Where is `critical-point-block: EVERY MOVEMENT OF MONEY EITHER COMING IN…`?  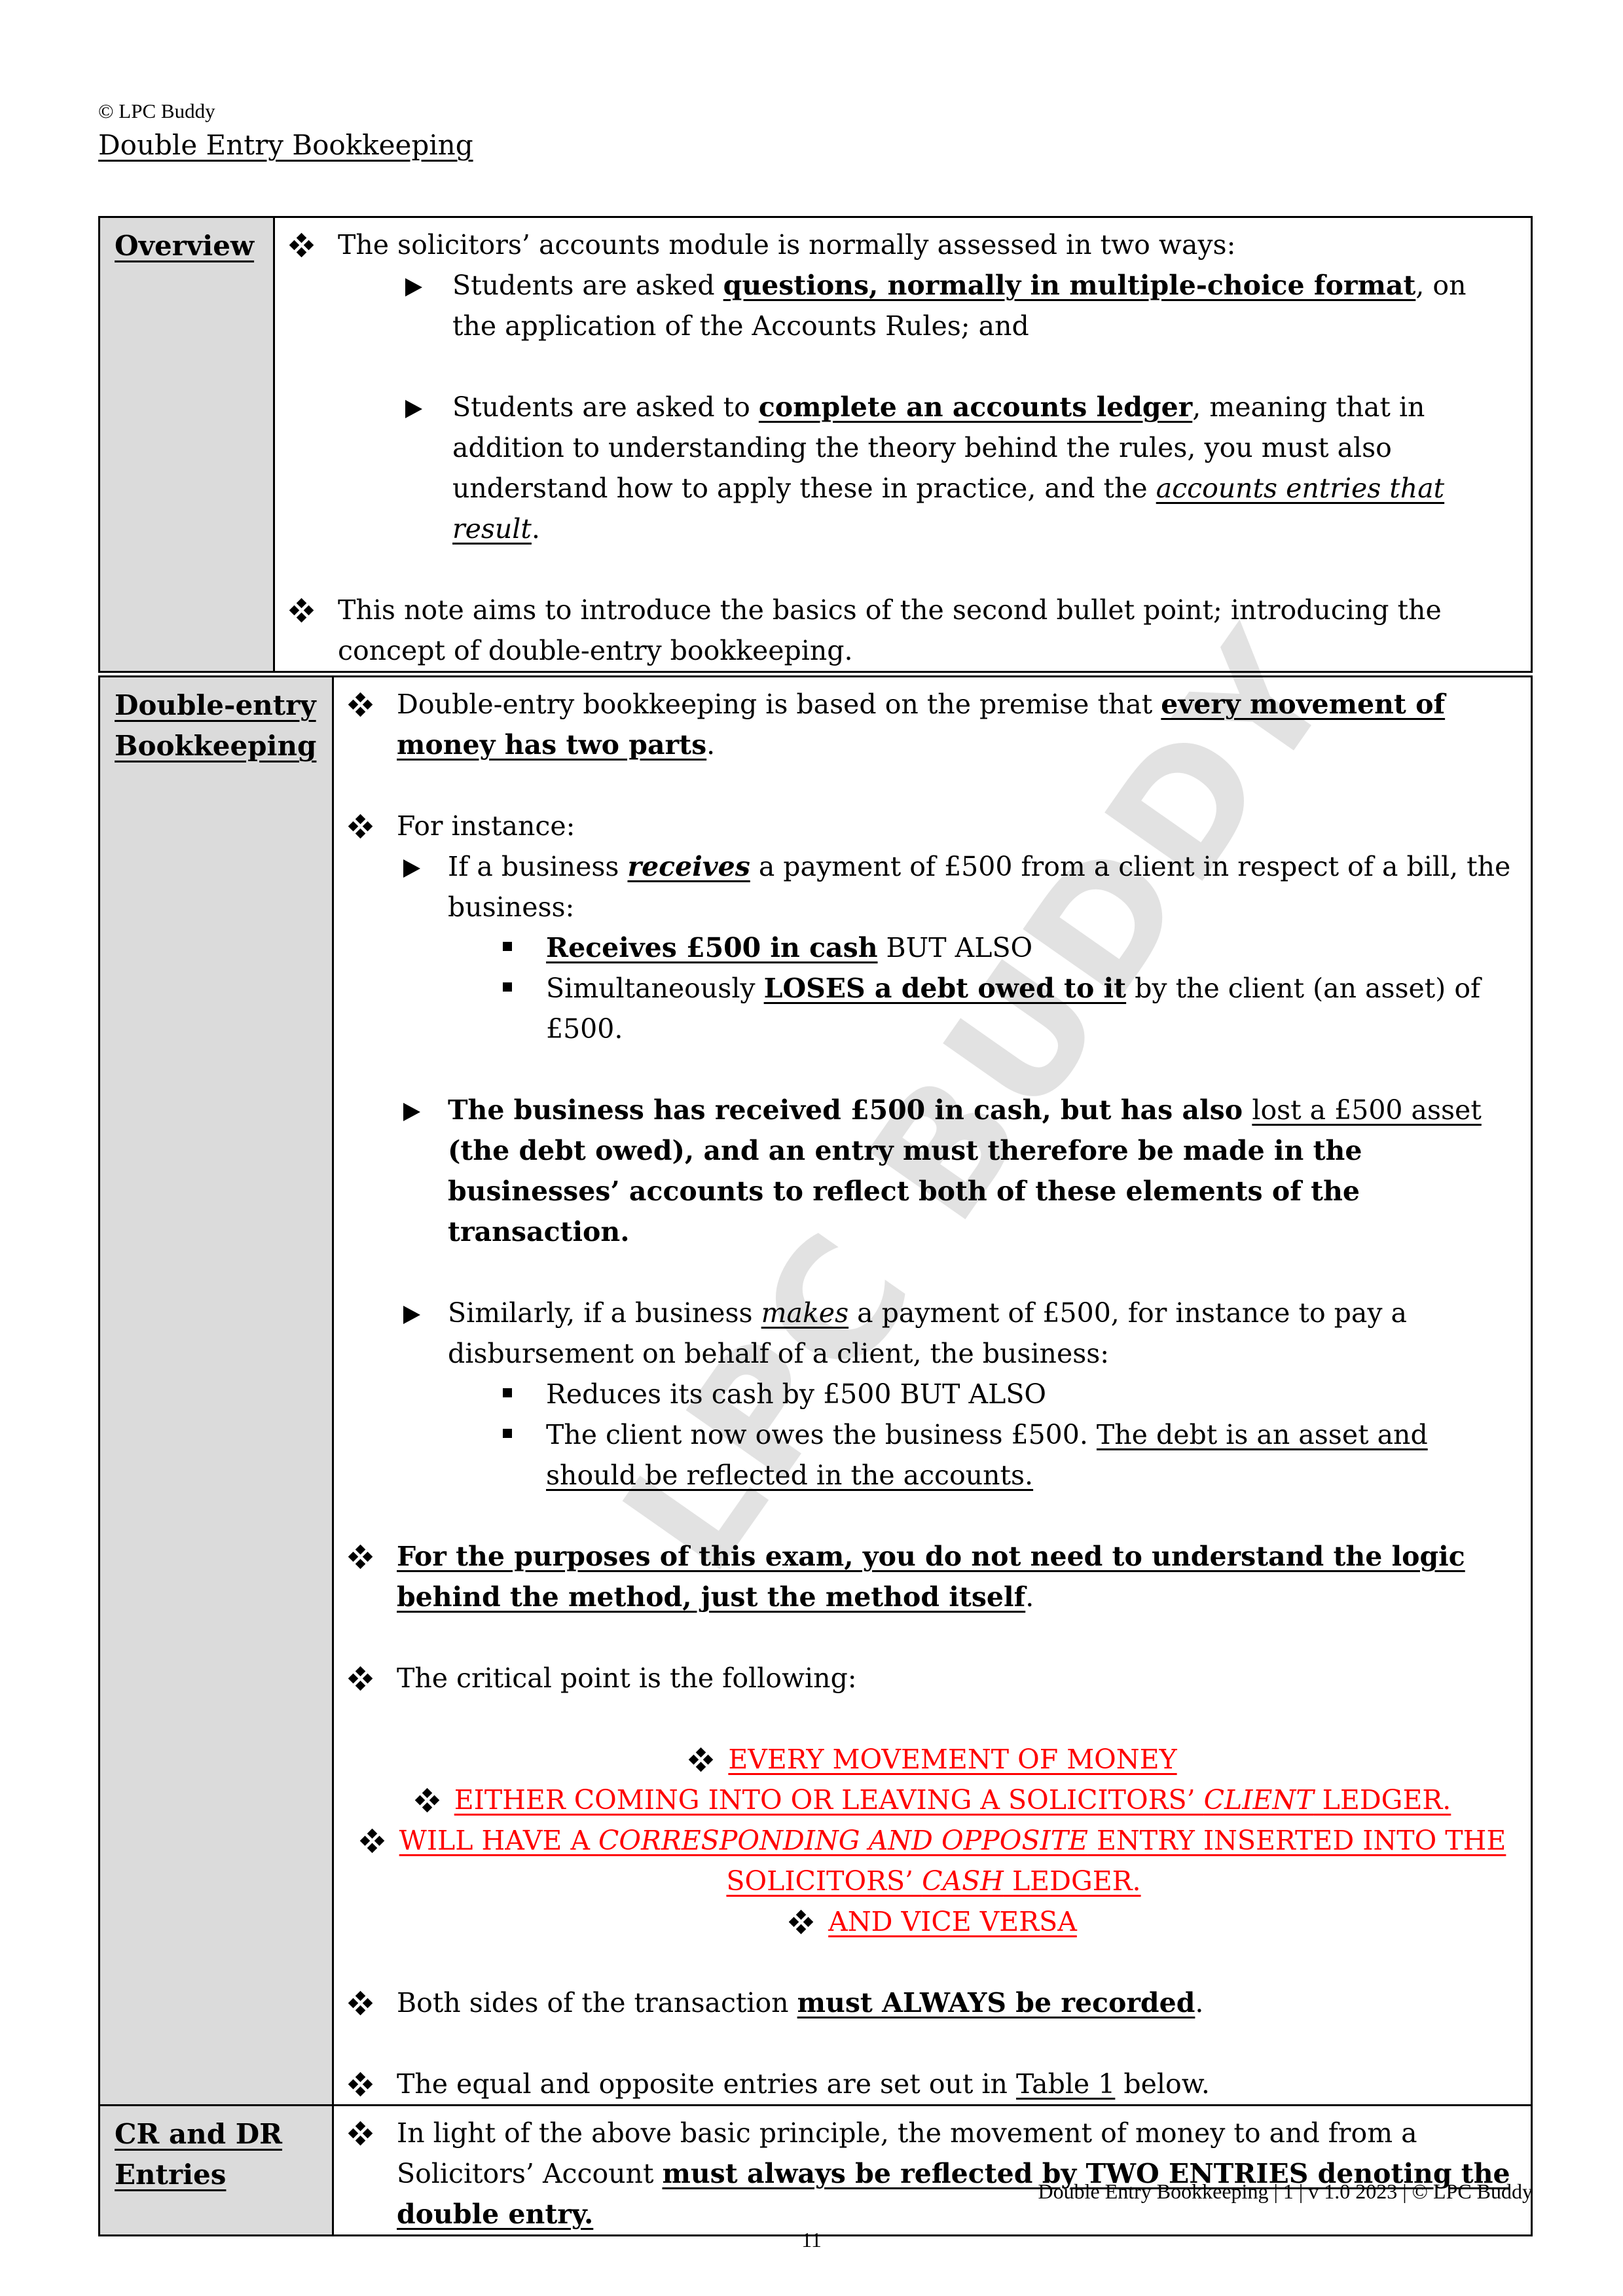 critical-point-block: EVERY MOVEMENT OF MONEY EITHER COMING IN… is located at coordinates (934, 1840).